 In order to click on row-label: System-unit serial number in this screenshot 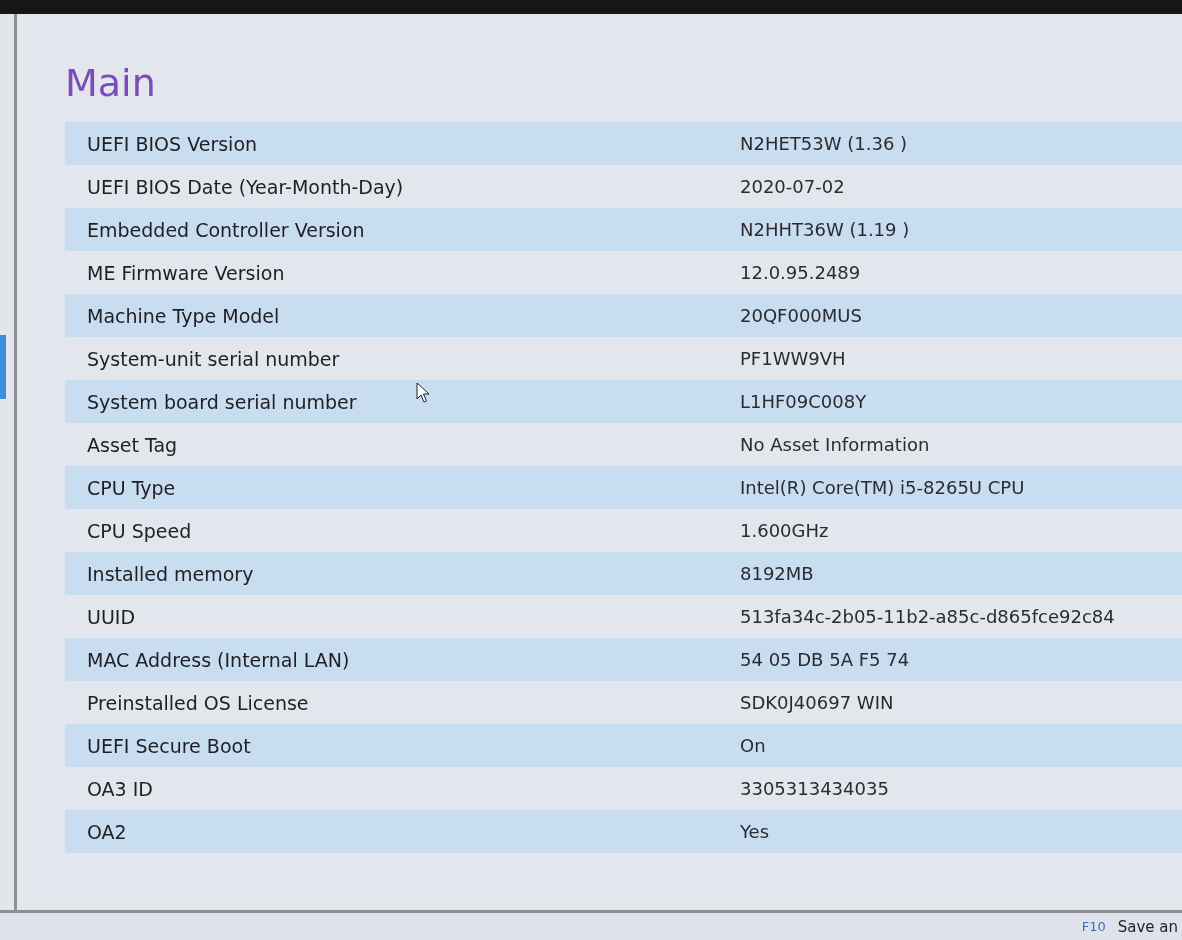, I will do `click(213, 358)`.